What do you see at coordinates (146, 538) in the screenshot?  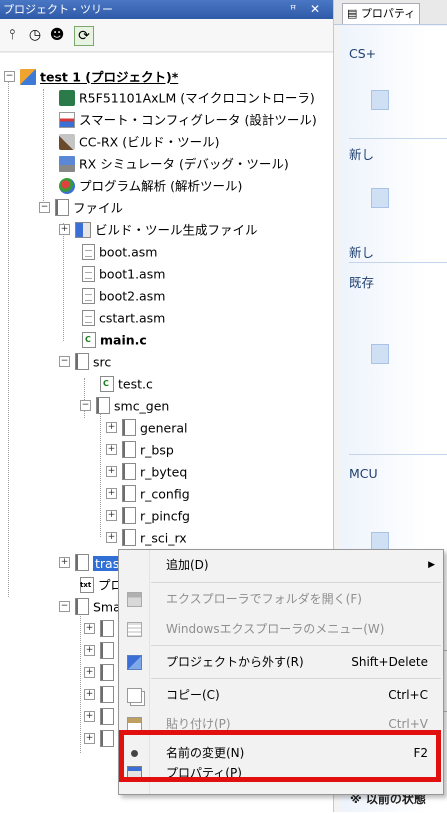 I see `tree-item-r-sci-rx: + r_sci_rx` at bounding box center [146, 538].